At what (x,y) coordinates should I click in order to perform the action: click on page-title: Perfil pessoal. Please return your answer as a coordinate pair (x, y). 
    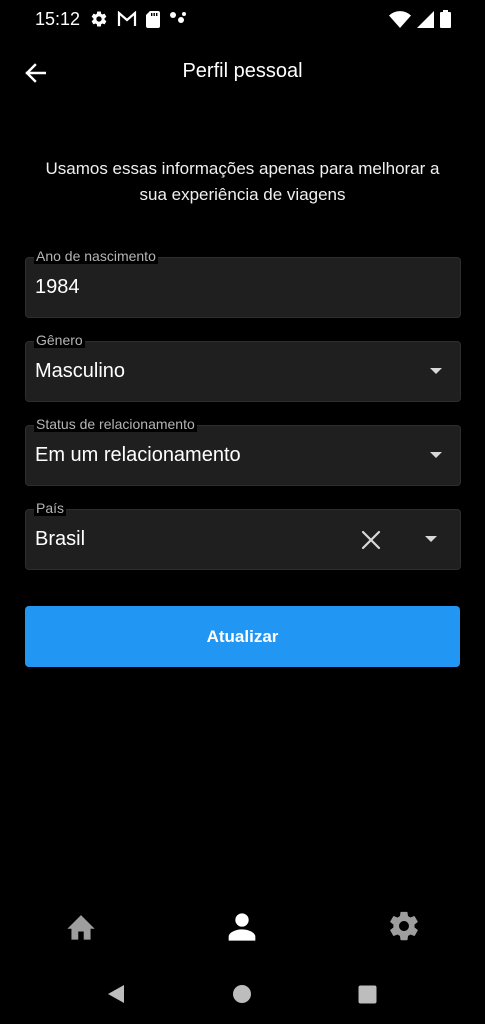
    Looking at the image, I should click on (242, 71).